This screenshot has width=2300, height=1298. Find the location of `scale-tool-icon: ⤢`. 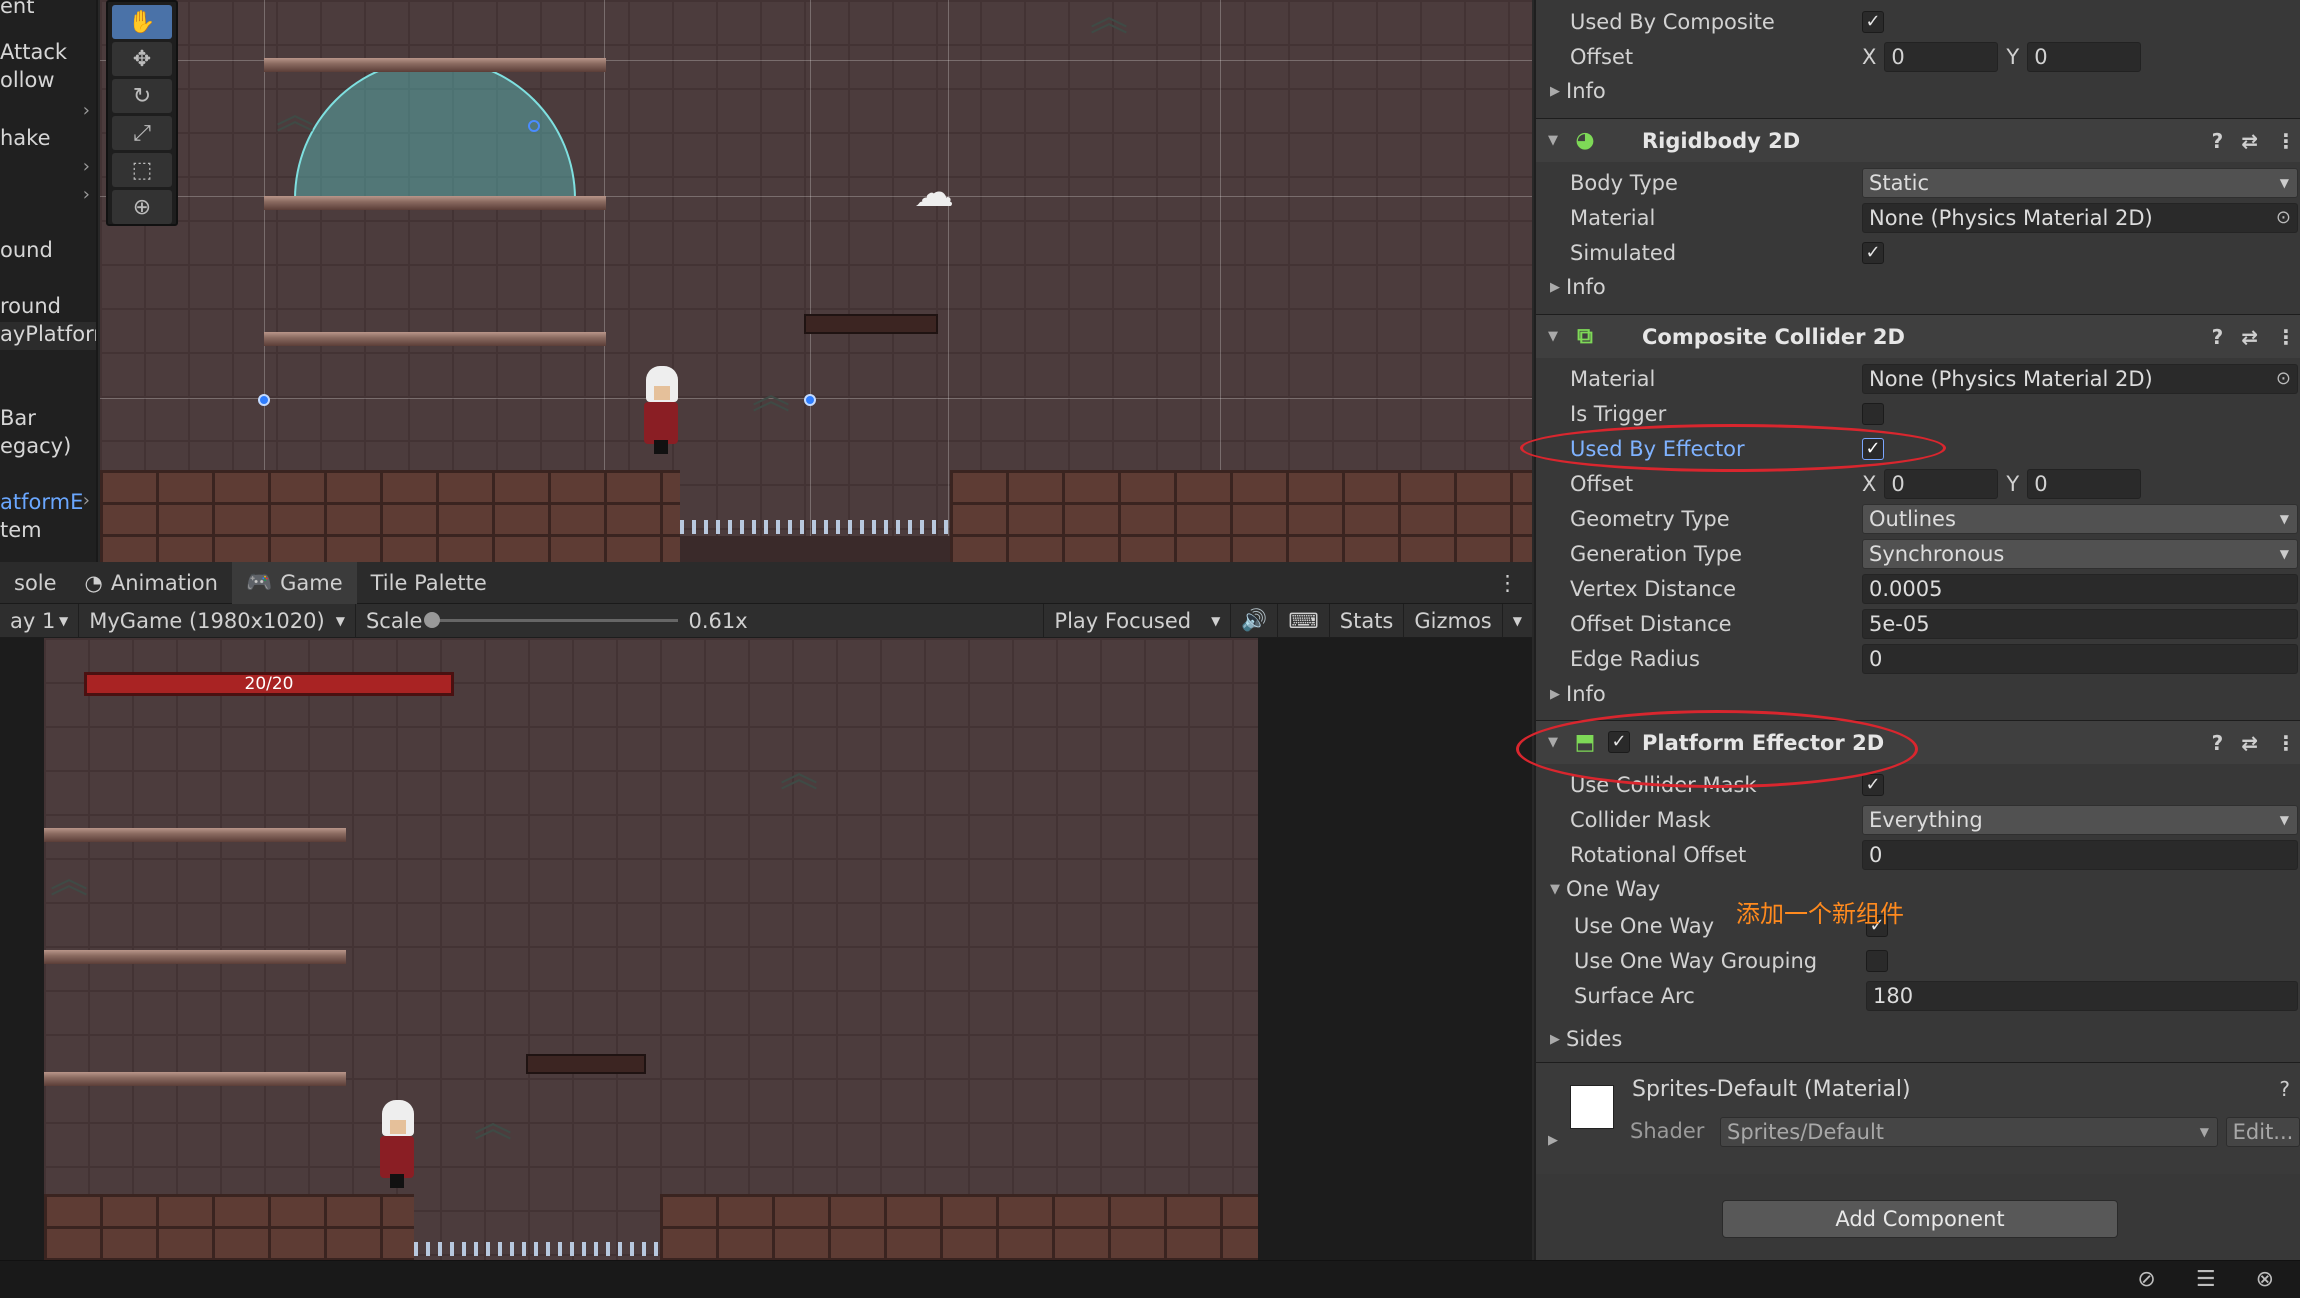

scale-tool-icon: ⤢ is located at coordinates (142, 133).